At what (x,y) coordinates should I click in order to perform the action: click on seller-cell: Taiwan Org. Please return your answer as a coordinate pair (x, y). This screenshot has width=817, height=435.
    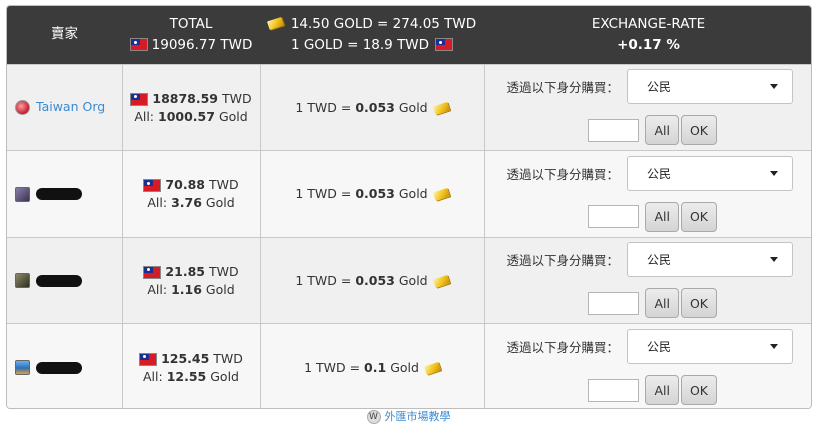
    Looking at the image, I should click on (65, 107).